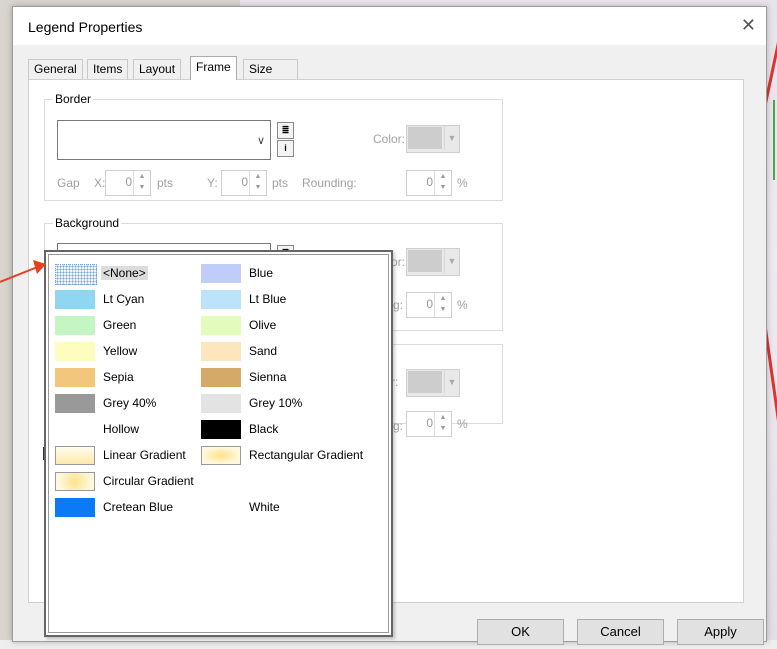 Image resolution: width=777 pixels, height=649 pixels. What do you see at coordinates (221, 351) in the screenshot?
I see `swatch-sand` at bounding box center [221, 351].